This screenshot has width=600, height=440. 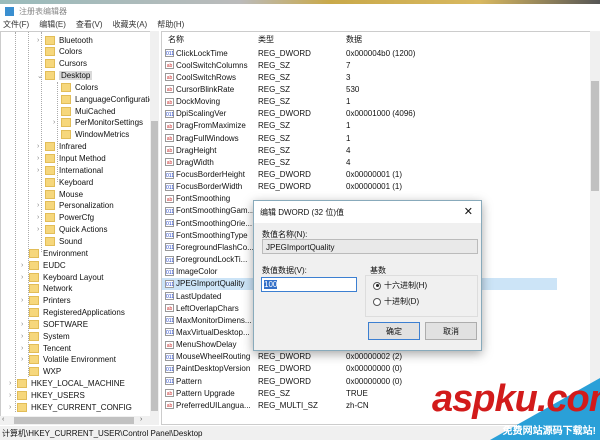 What do you see at coordinates (52, 24) in the screenshot?
I see `menu-edit: 编辑(E)` at bounding box center [52, 24].